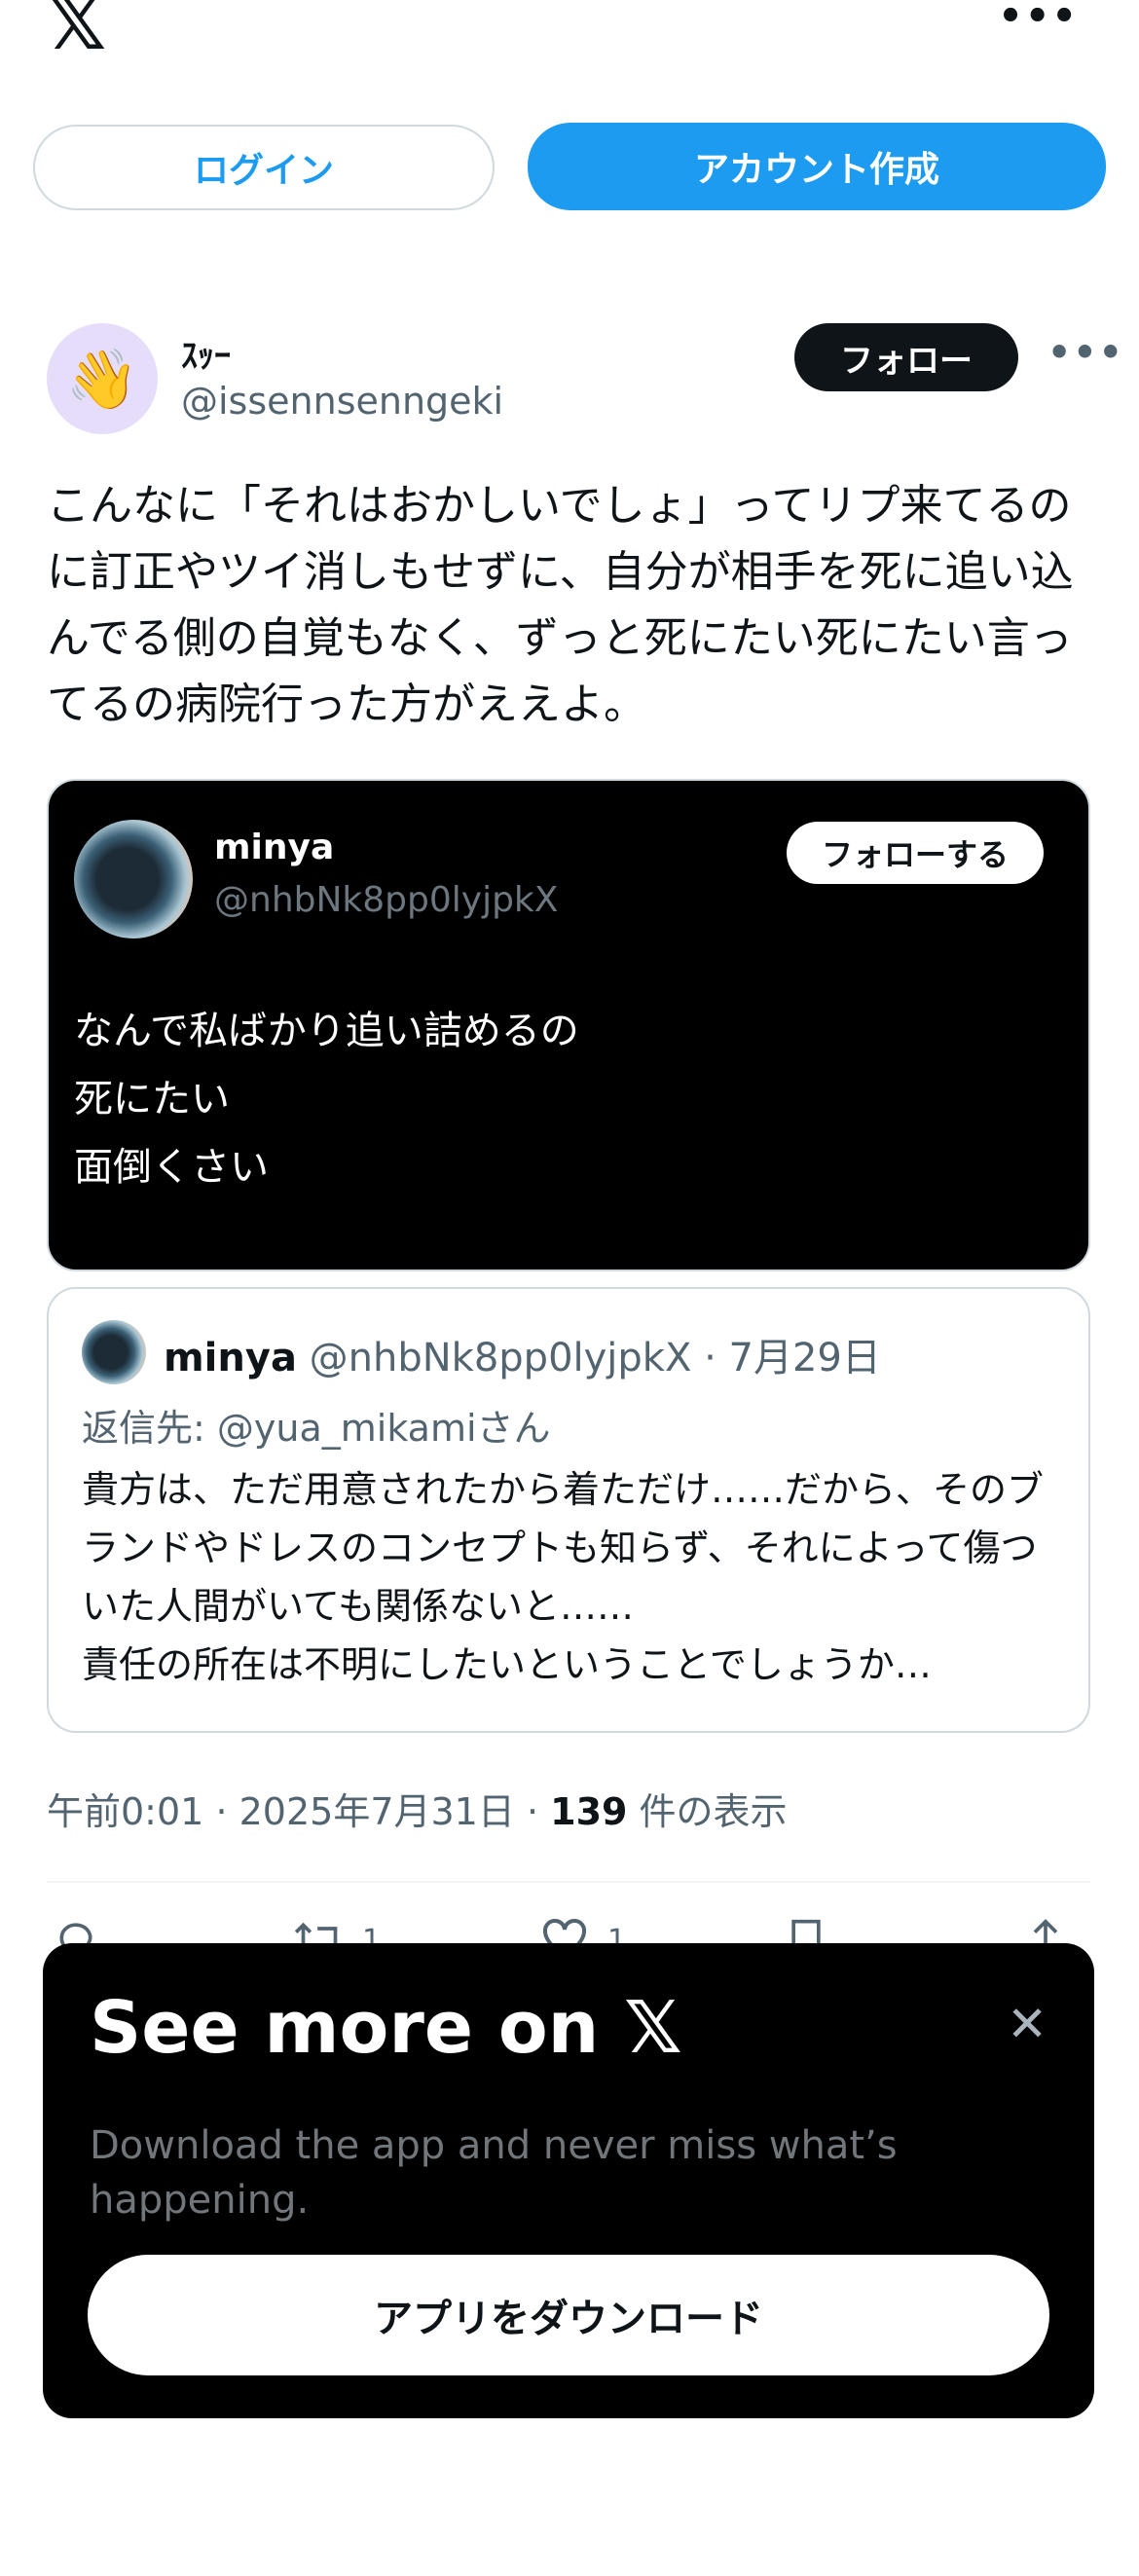 Image resolution: width=1139 pixels, height=2576 pixels. What do you see at coordinates (805, 1358) in the screenshot?
I see `quote-date: 7月29日` at bounding box center [805, 1358].